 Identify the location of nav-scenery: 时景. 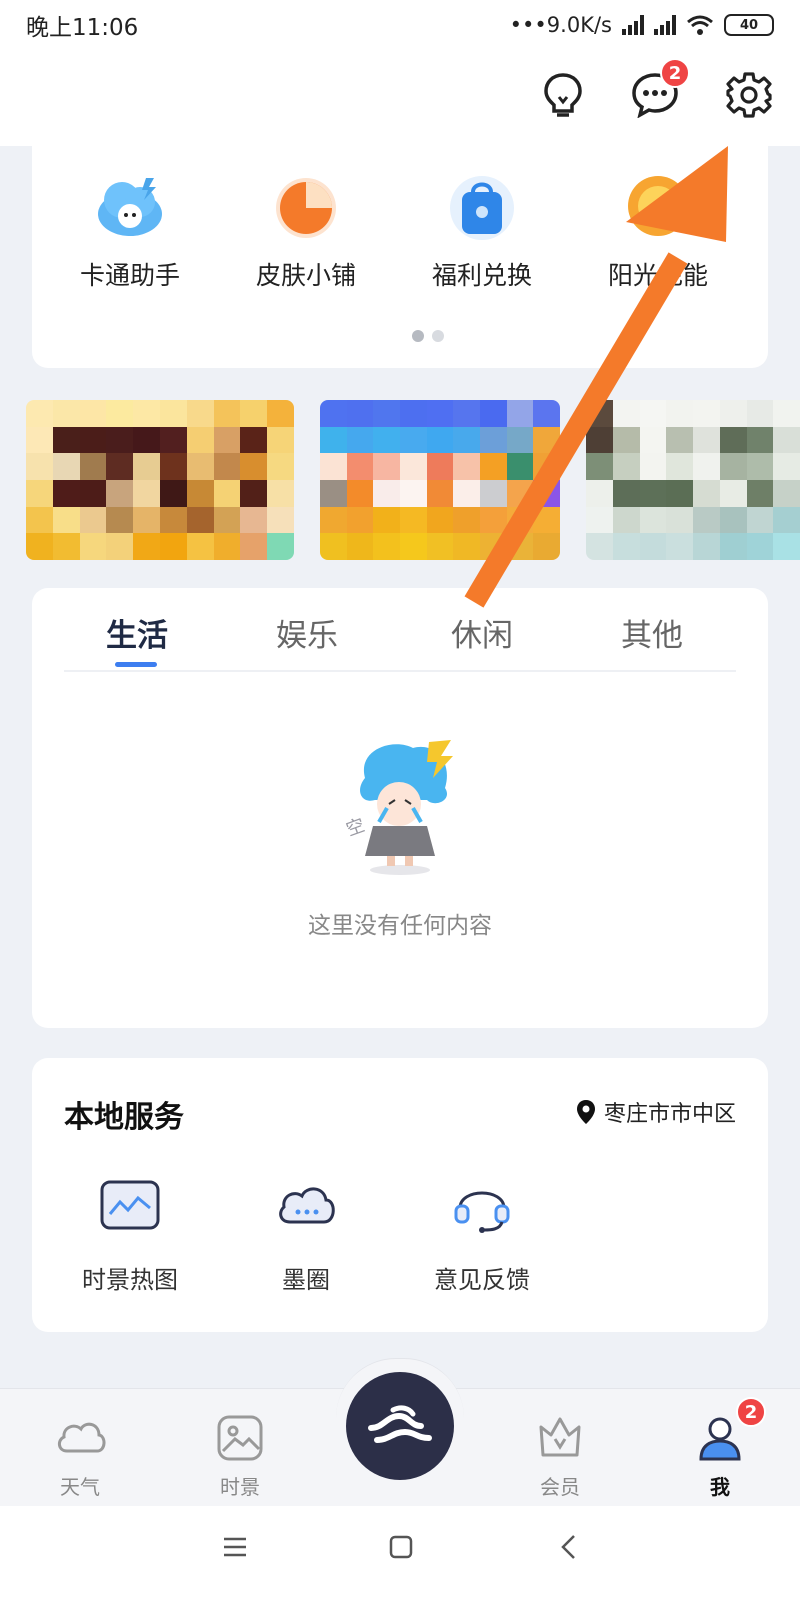
(240, 1455).